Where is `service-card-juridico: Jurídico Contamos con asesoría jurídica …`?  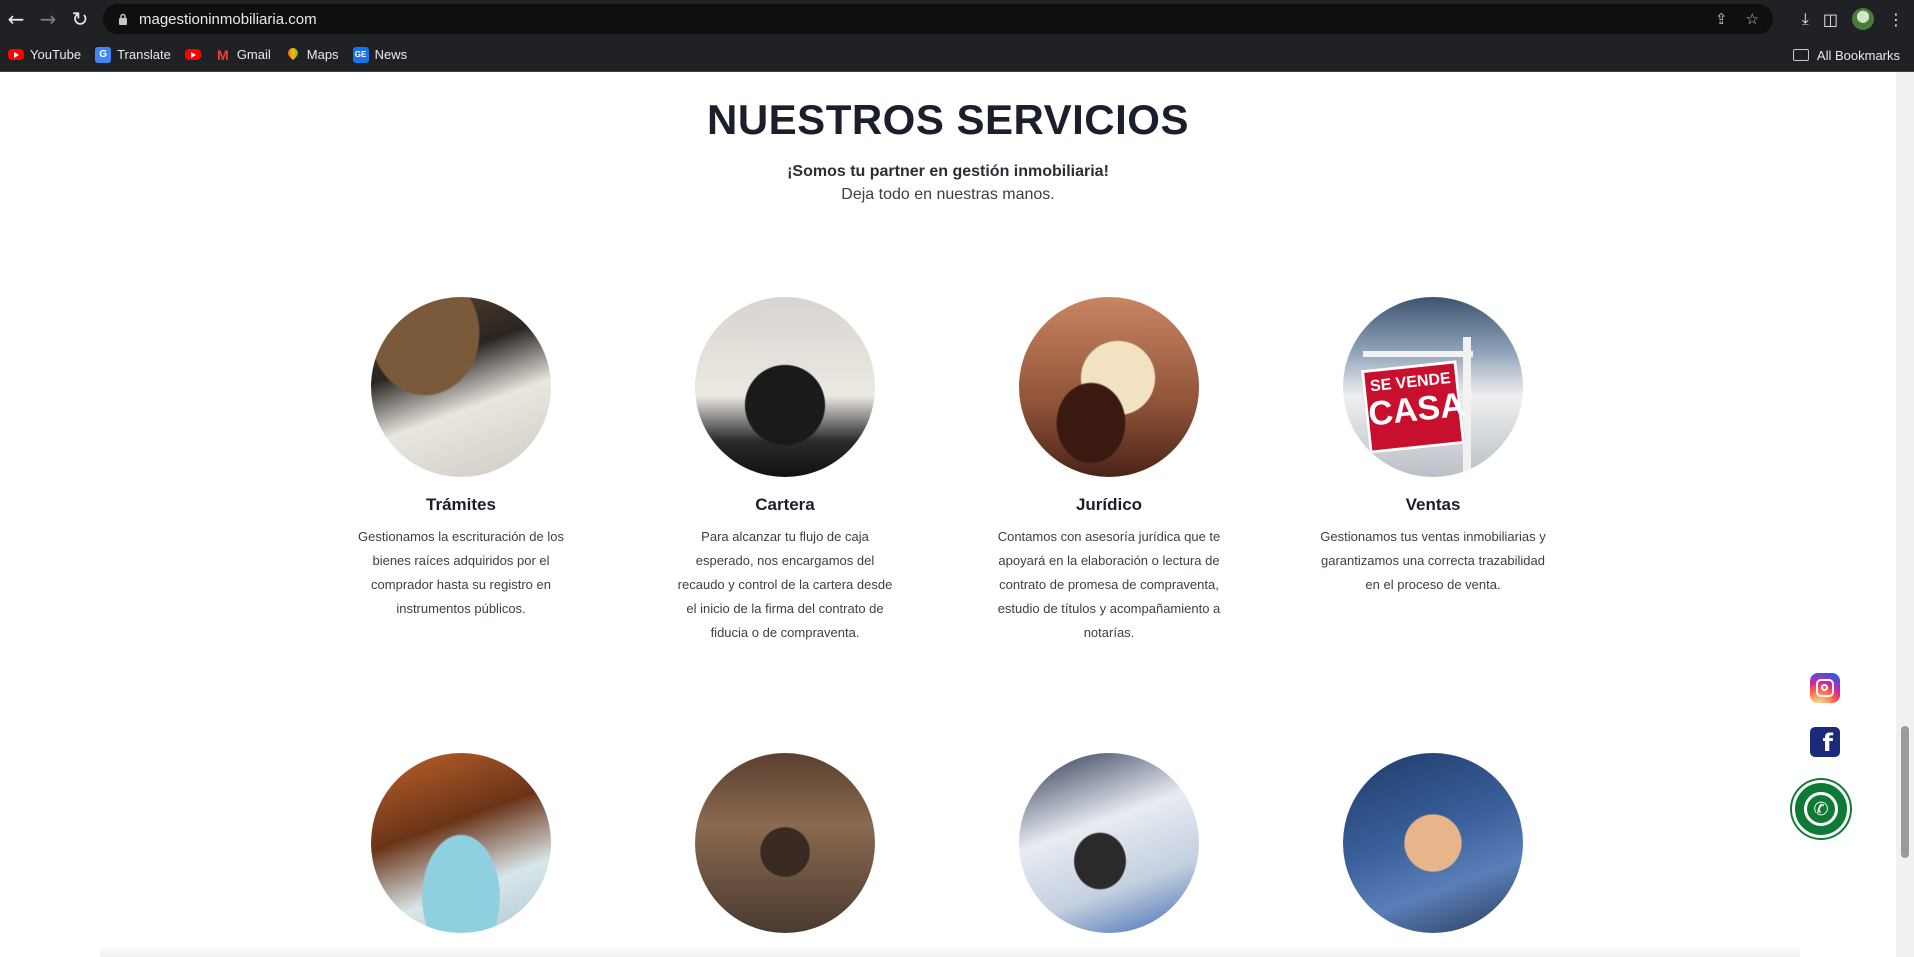 service-card-juridico: Jurídico Contamos con asesoría jurídica … is located at coordinates (1109, 471).